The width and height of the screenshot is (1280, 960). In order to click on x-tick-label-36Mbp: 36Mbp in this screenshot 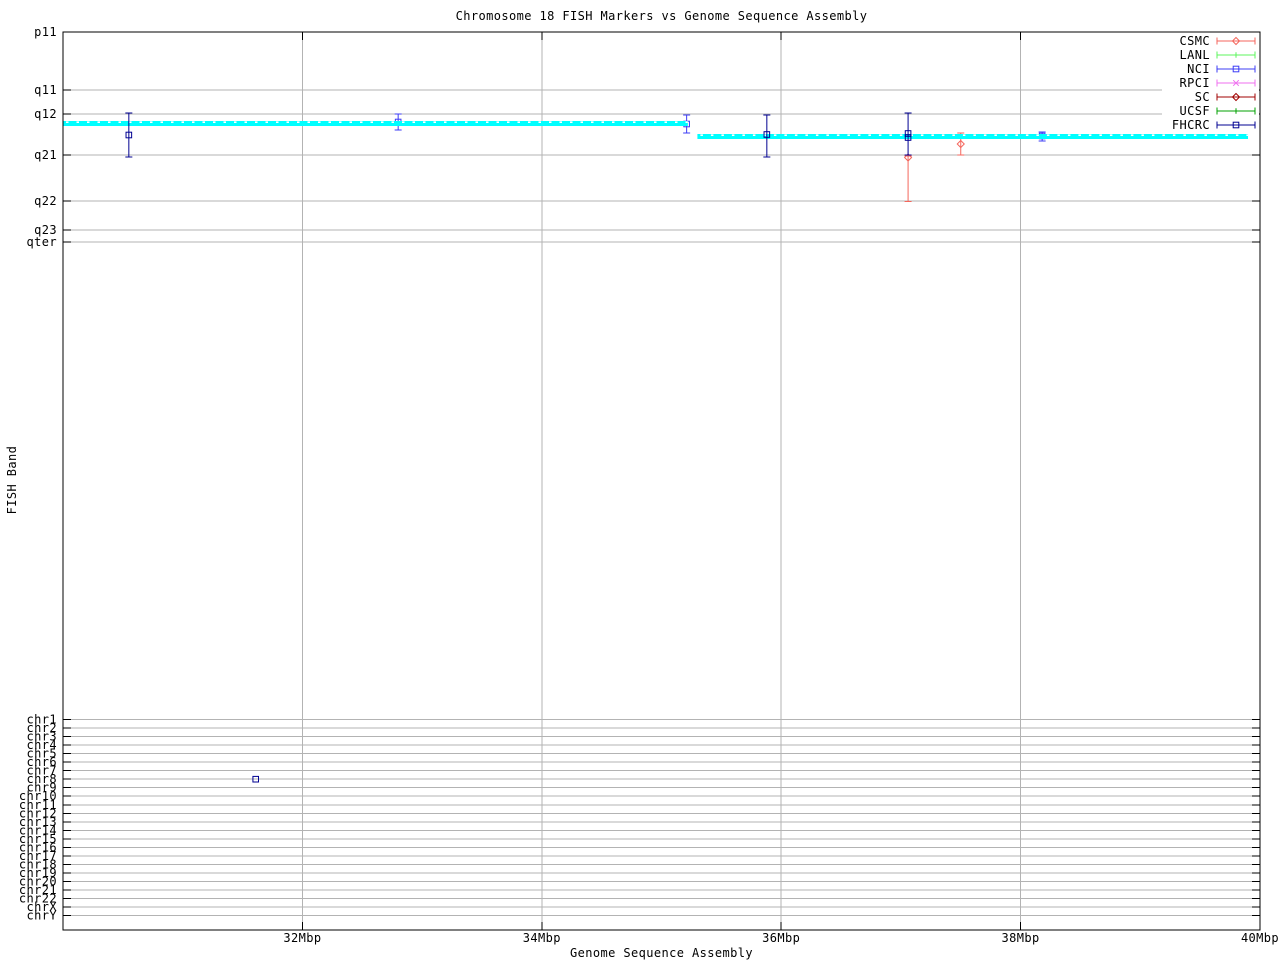, I will do `click(781, 938)`.